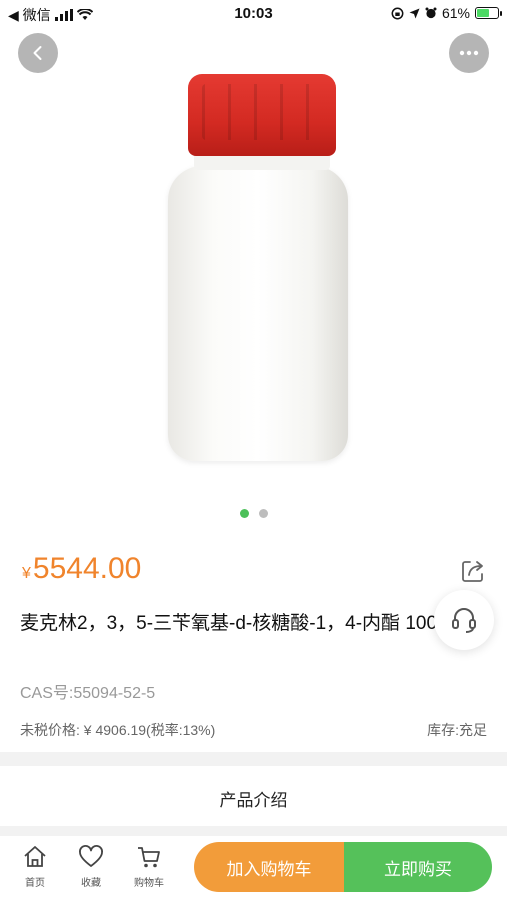  Describe the element at coordinates (26, 573) in the screenshot. I see `currency-symbol: ¥` at that location.